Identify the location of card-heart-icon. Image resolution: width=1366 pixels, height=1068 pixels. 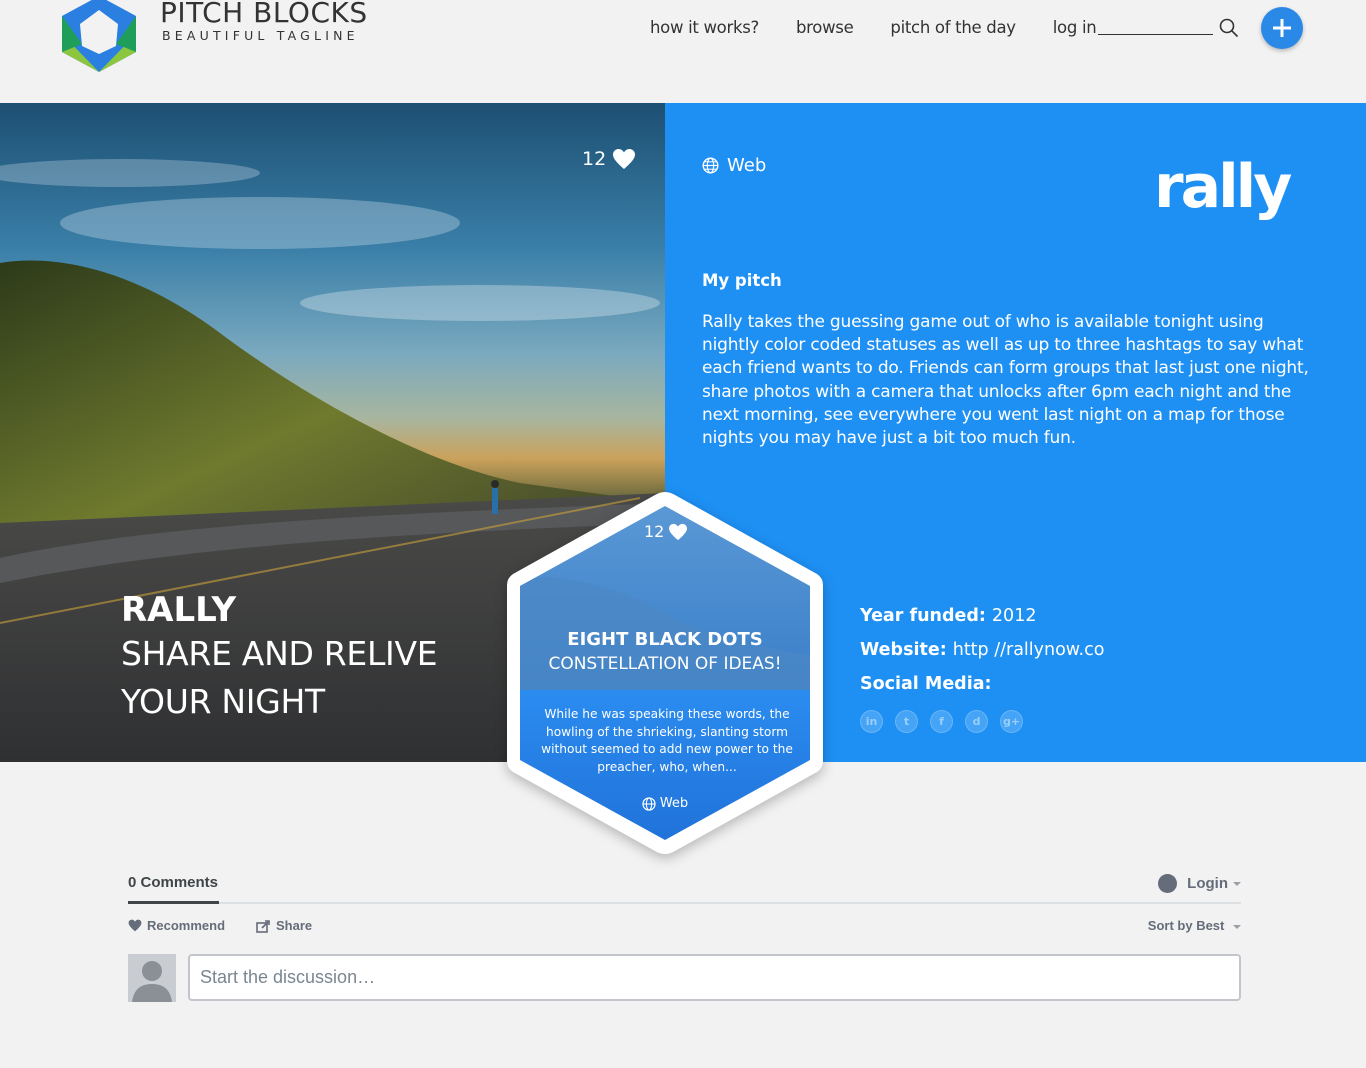
(678, 532).